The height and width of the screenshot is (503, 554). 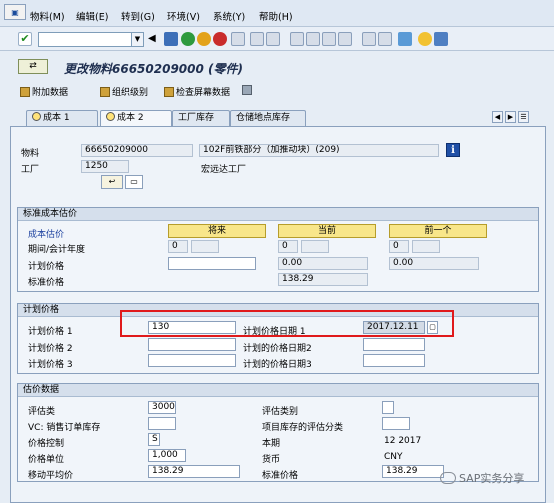 What do you see at coordinates (492, 478) in the screenshot?
I see `watermark-text: SAP实务分享` at bounding box center [492, 478].